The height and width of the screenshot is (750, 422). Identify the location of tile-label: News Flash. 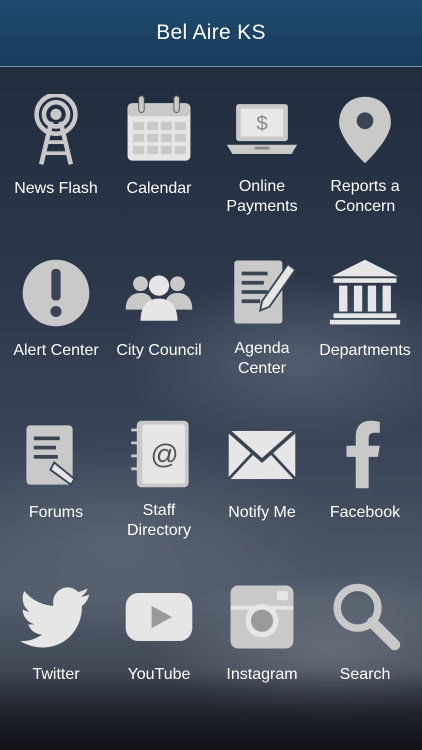
(56, 188).